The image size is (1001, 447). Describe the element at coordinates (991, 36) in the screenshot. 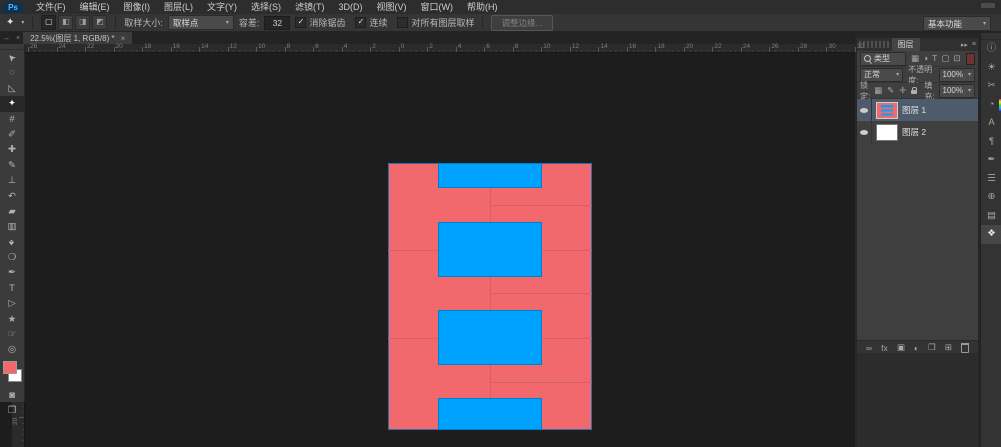

I see `dock-grabber` at that location.